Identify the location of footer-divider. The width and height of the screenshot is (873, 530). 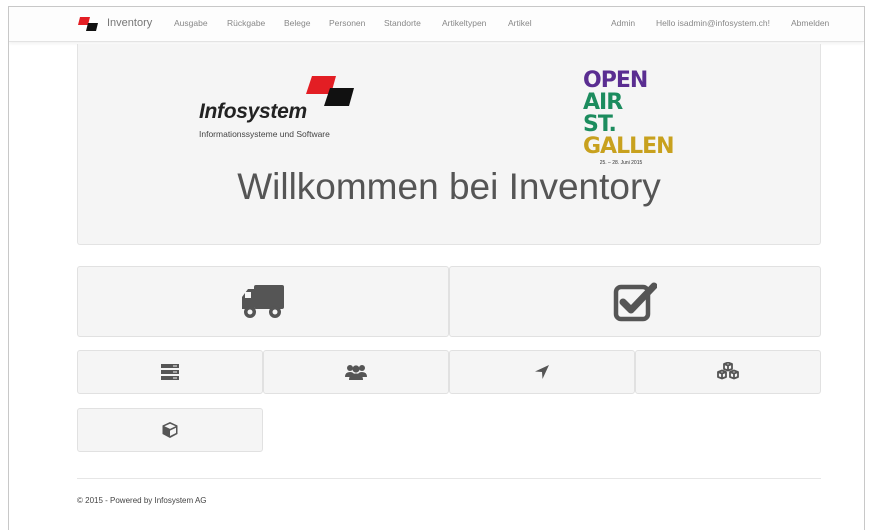
(449, 478).